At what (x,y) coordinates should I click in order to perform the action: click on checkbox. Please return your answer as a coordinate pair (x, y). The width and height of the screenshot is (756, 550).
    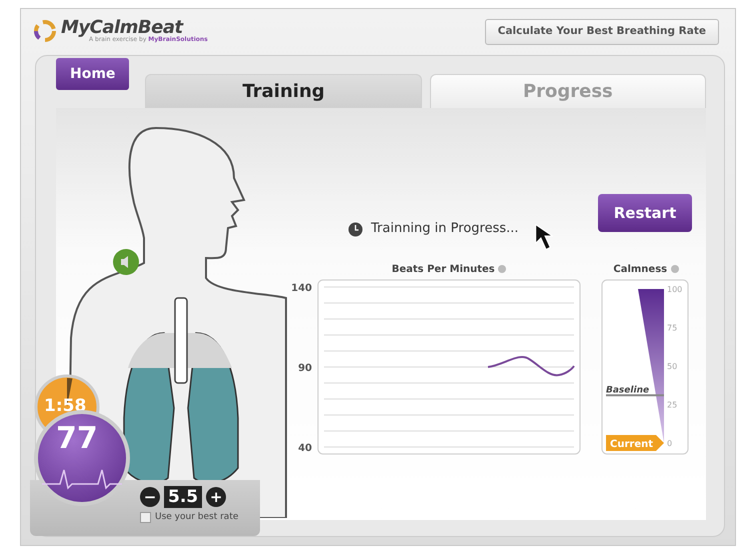
    Looking at the image, I should click on (145, 518).